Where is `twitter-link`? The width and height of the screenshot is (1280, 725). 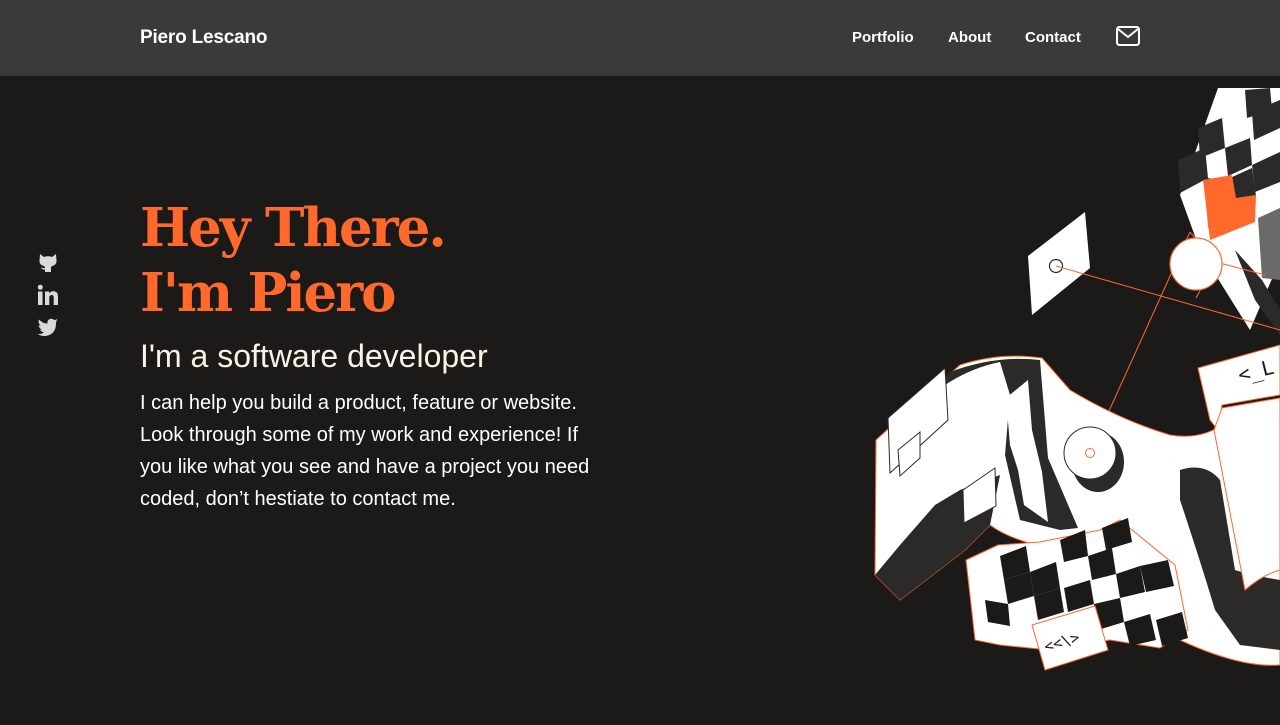
twitter-link is located at coordinates (48, 328).